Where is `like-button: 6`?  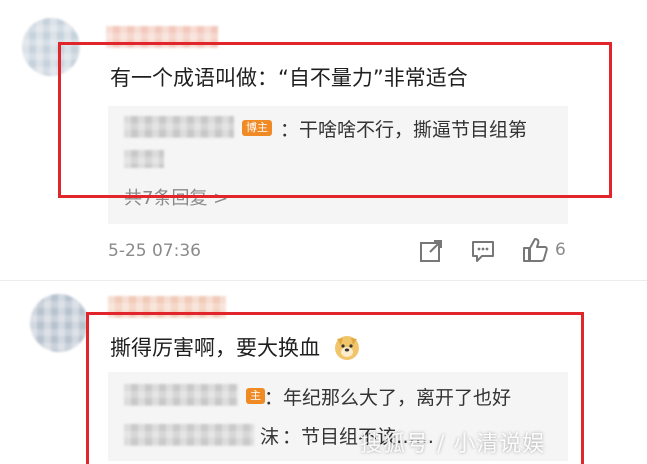
like-button: 6 is located at coordinates (543, 250).